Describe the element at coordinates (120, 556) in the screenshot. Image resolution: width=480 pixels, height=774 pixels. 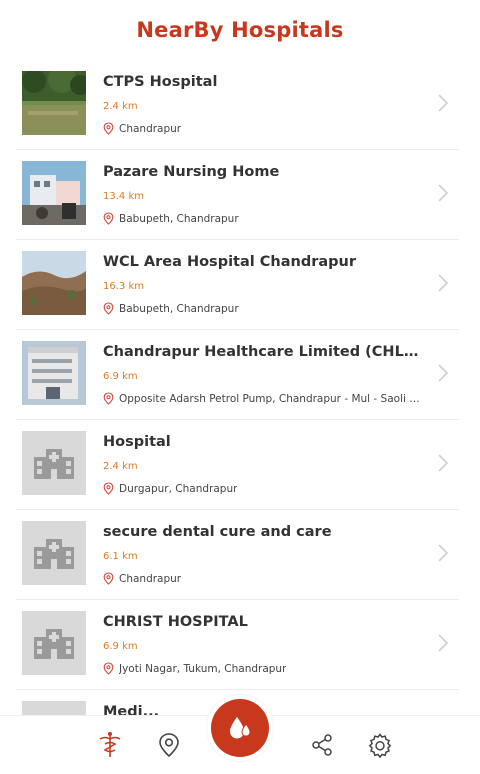
I see `hospital-distance: 6.1 km` at that location.